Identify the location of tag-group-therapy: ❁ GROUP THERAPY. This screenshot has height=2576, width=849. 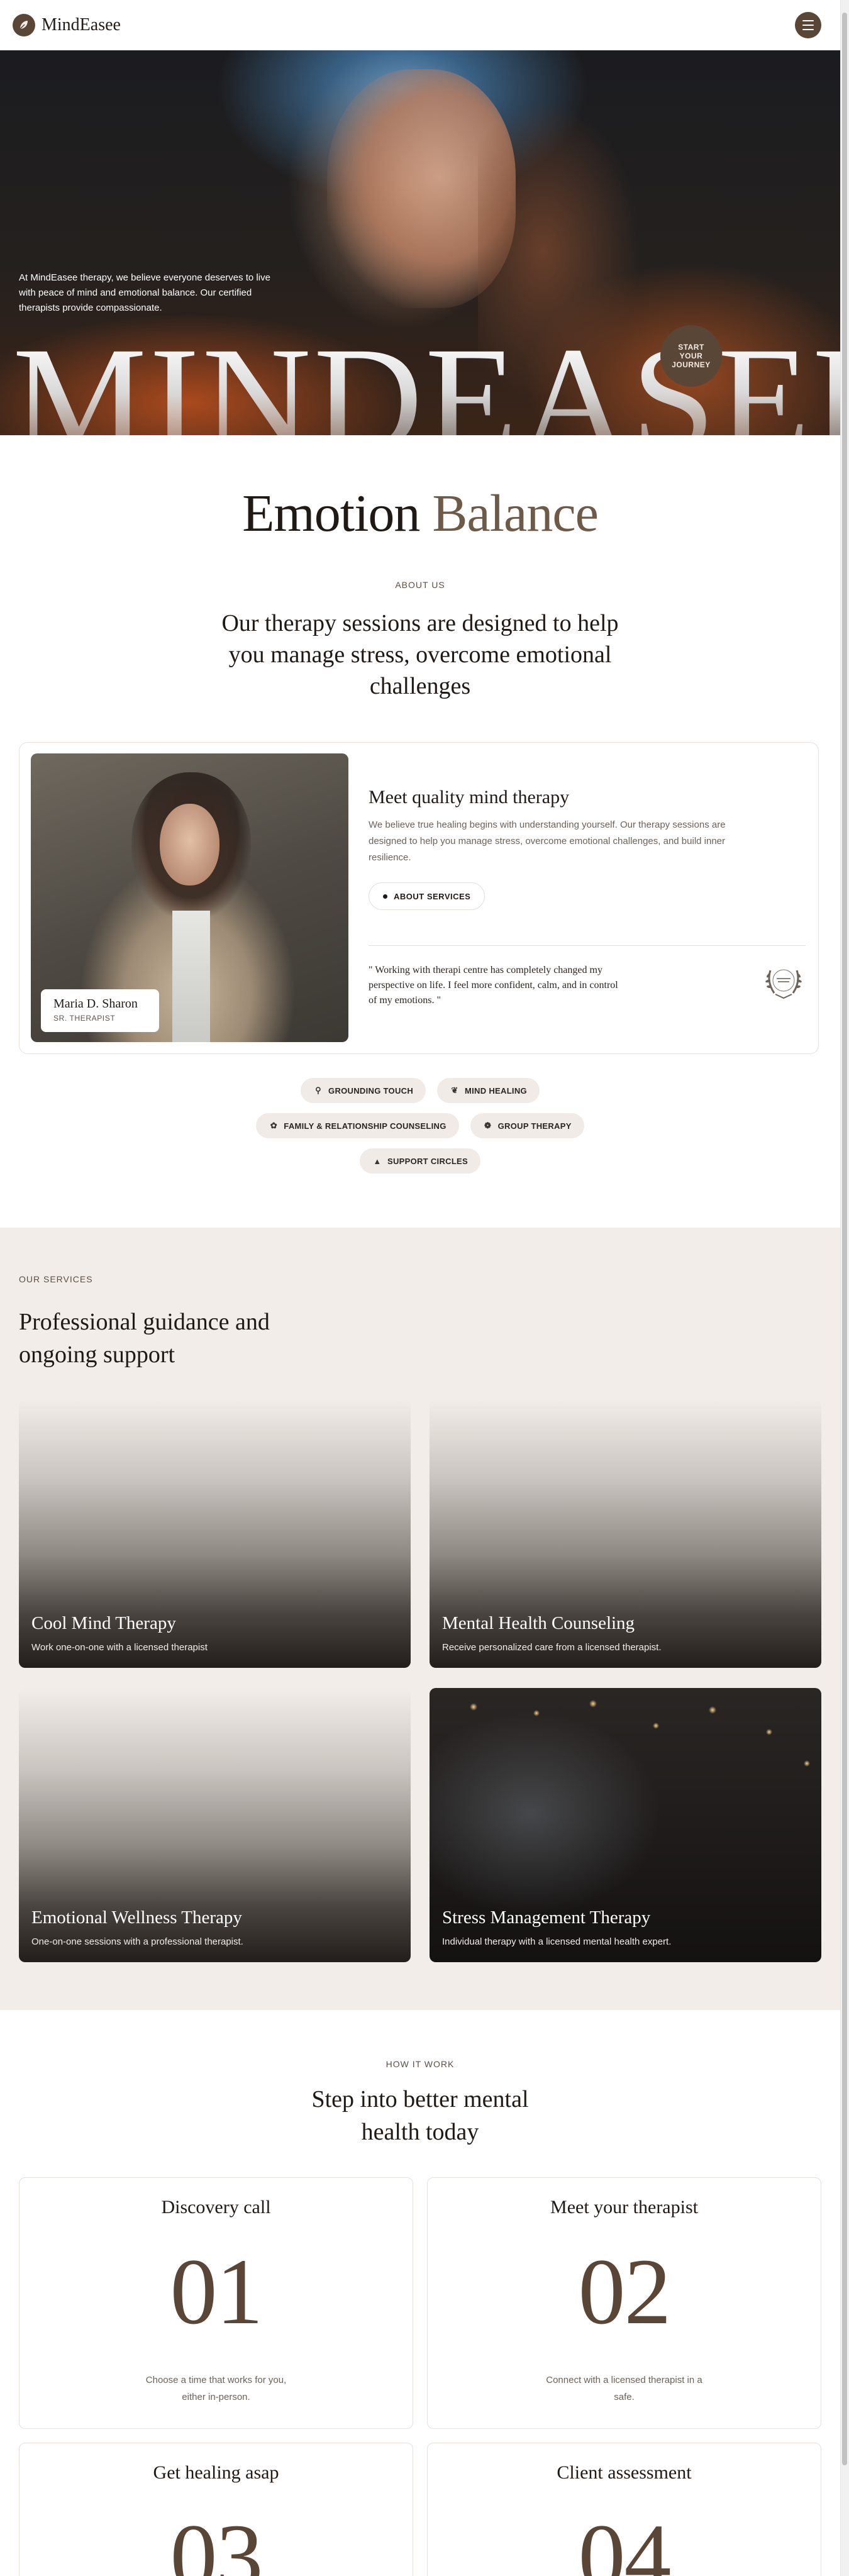
(527, 1125).